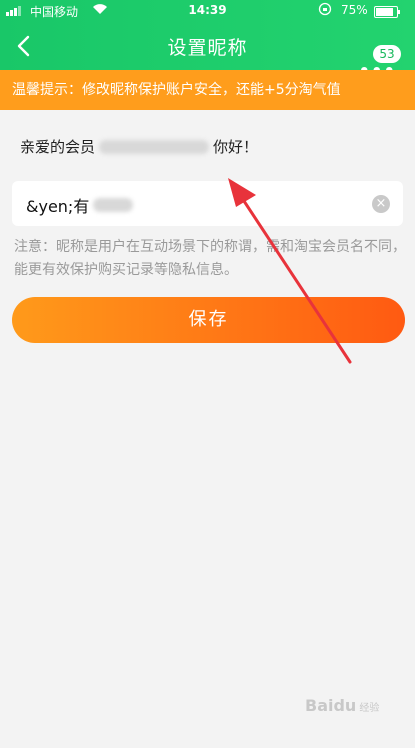 Image resolution: width=415 pixels, height=748 pixels. What do you see at coordinates (58, 206) in the screenshot?
I see `nickname-value: &yen;有` at bounding box center [58, 206].